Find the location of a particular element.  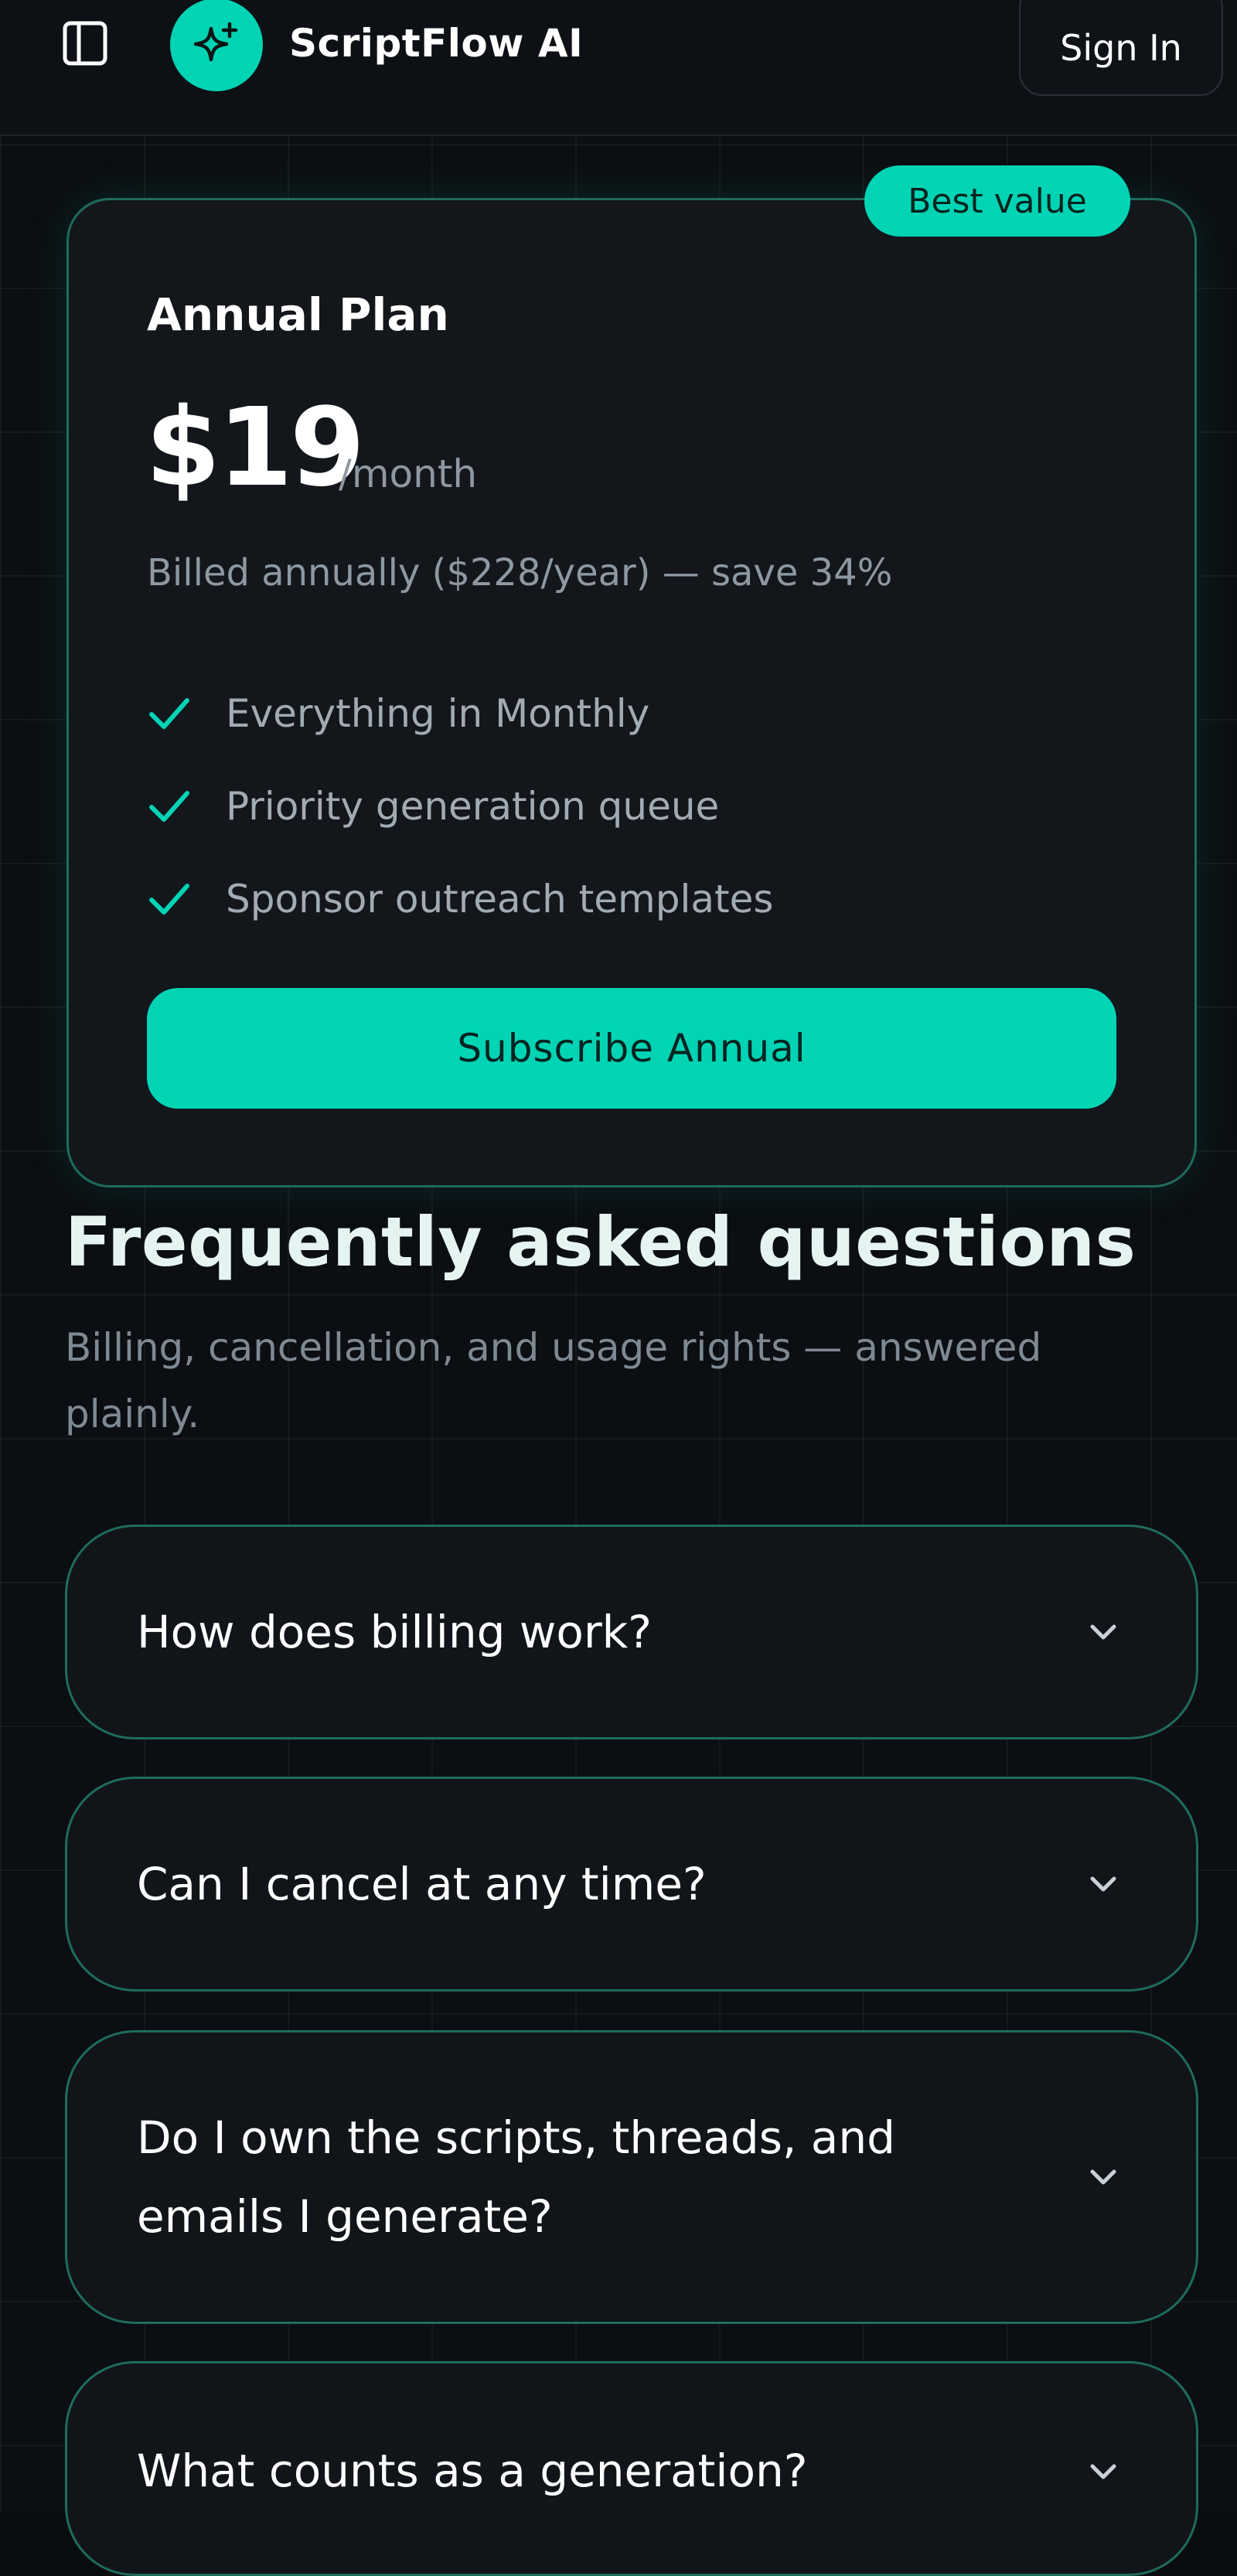

subscribe-annual-button: Subscribe Annual is located at coordinates (631, 1048).